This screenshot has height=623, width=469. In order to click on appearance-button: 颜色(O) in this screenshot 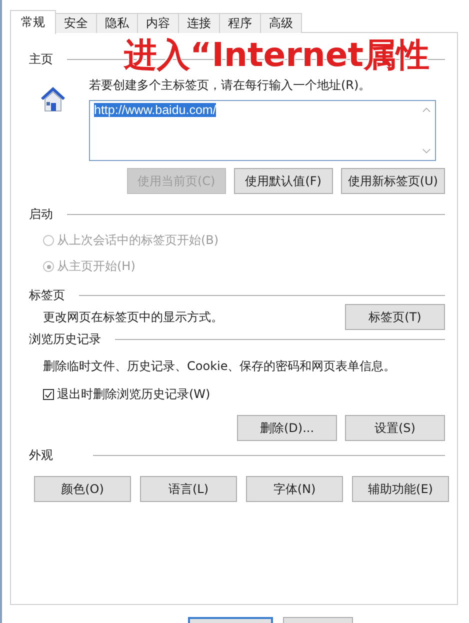, I will do `click(82, 489)`.